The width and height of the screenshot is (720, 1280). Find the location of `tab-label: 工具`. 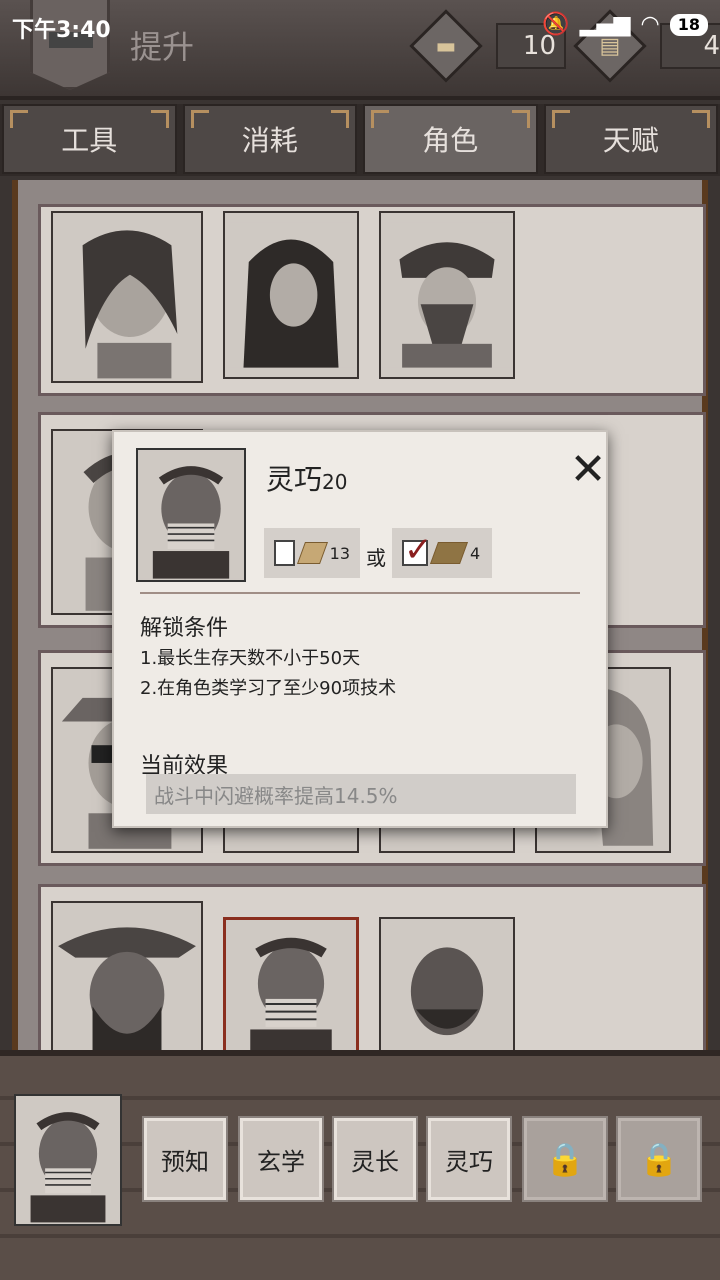

tab-label: 工具 is located at coordinates (89, 140).